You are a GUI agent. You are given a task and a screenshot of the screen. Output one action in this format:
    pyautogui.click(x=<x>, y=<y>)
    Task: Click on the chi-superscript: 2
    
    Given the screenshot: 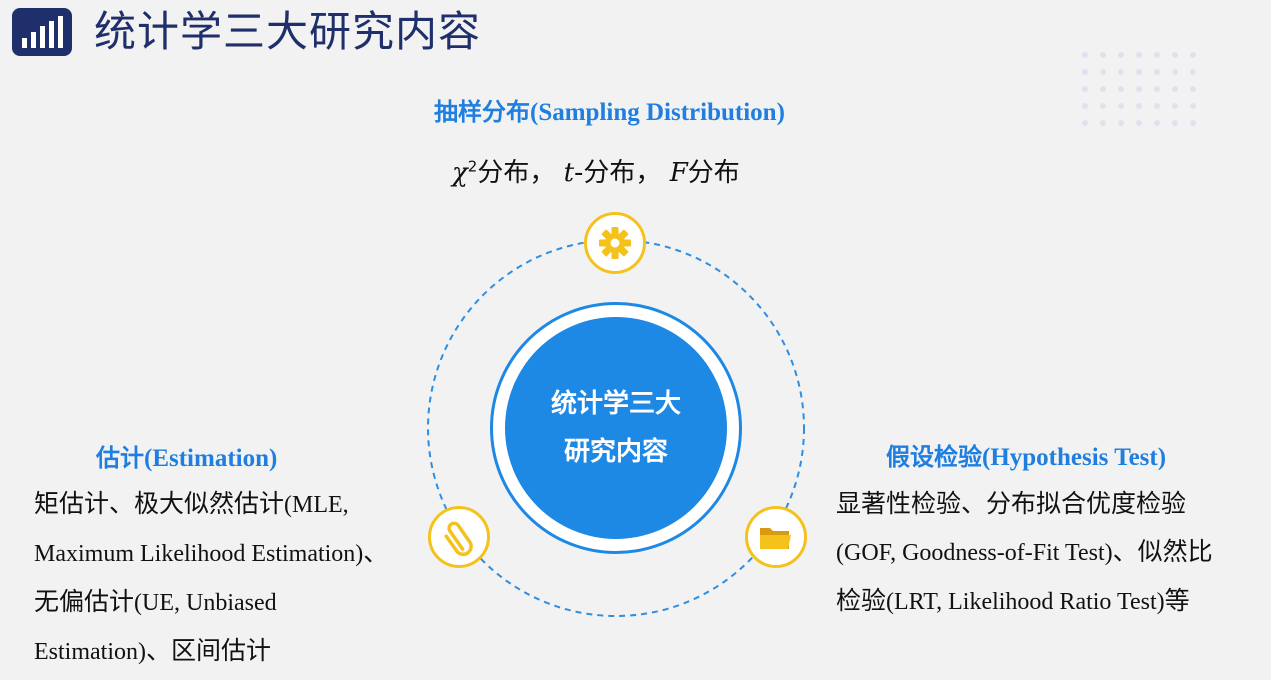 What is the action you would take?
    pyautogui.click(x=472, y=166)
    